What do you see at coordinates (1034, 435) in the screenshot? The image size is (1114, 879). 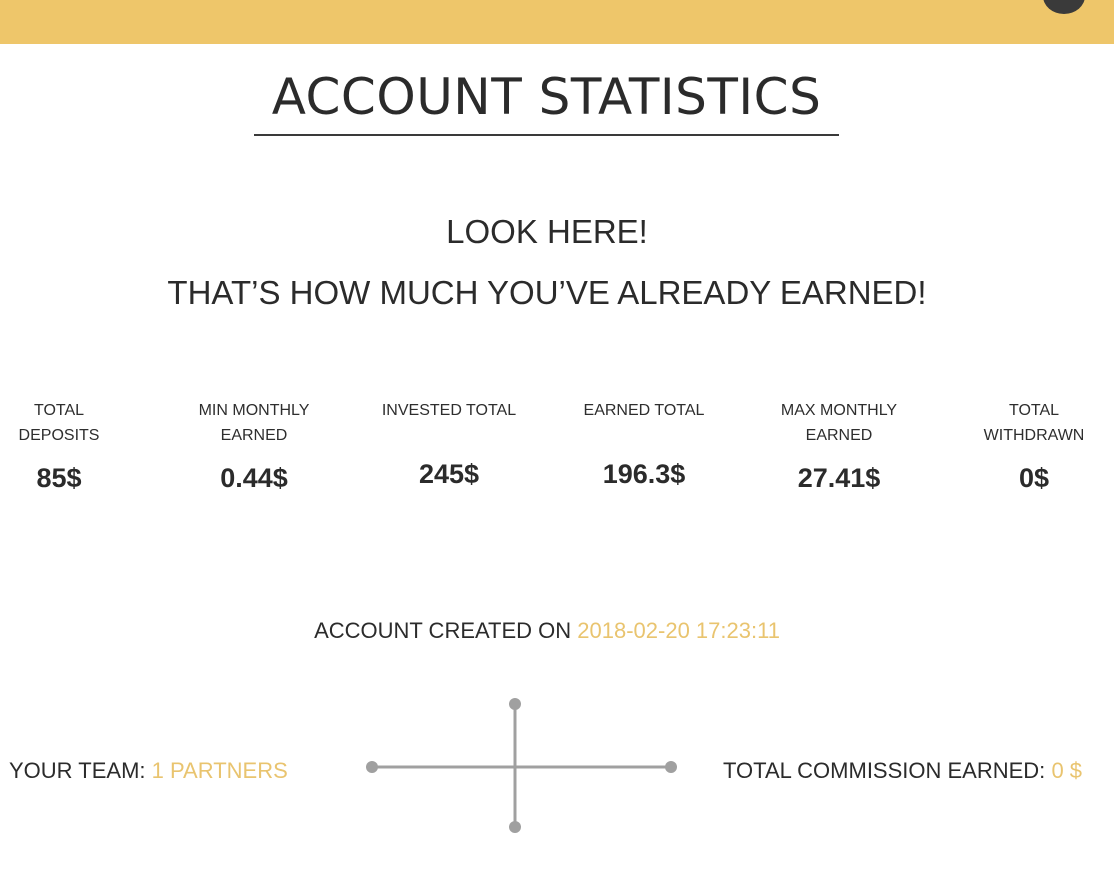 I see `stat-label-line2: WITHDRAWN` at bounding box center [1034, 435].